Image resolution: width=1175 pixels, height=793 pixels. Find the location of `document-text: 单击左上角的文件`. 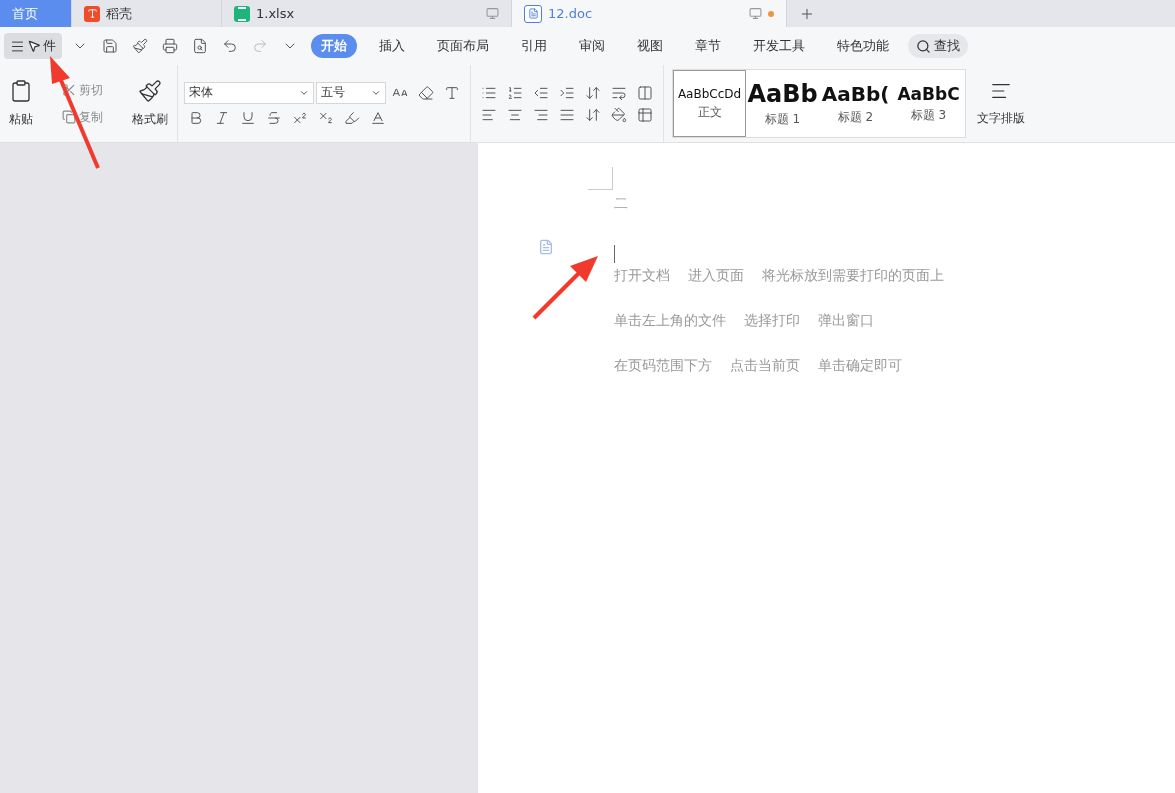

document-text: 单击左上角的文件 is located at coordinates (670, 321).